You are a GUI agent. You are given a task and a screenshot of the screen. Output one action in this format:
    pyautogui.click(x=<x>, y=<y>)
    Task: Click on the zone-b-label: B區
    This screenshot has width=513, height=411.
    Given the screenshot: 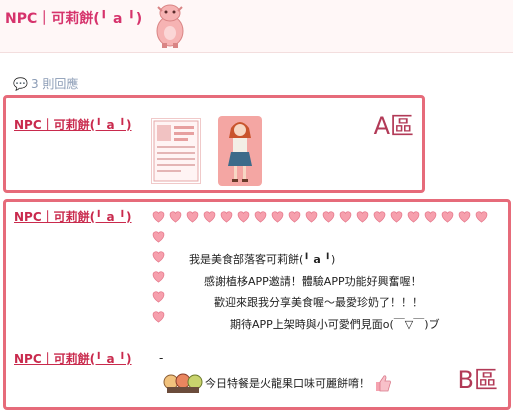 What is the action you would take?
    pyautogui.click(x=477, y=380)
    